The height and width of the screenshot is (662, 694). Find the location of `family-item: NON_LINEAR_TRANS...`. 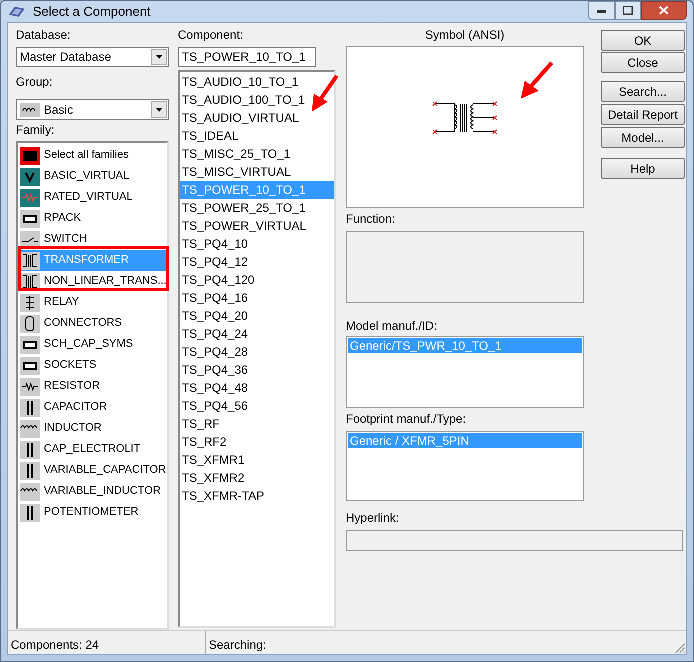

family-item: NON_LINEAR_TRANS... is located at coordinates (93, 281).